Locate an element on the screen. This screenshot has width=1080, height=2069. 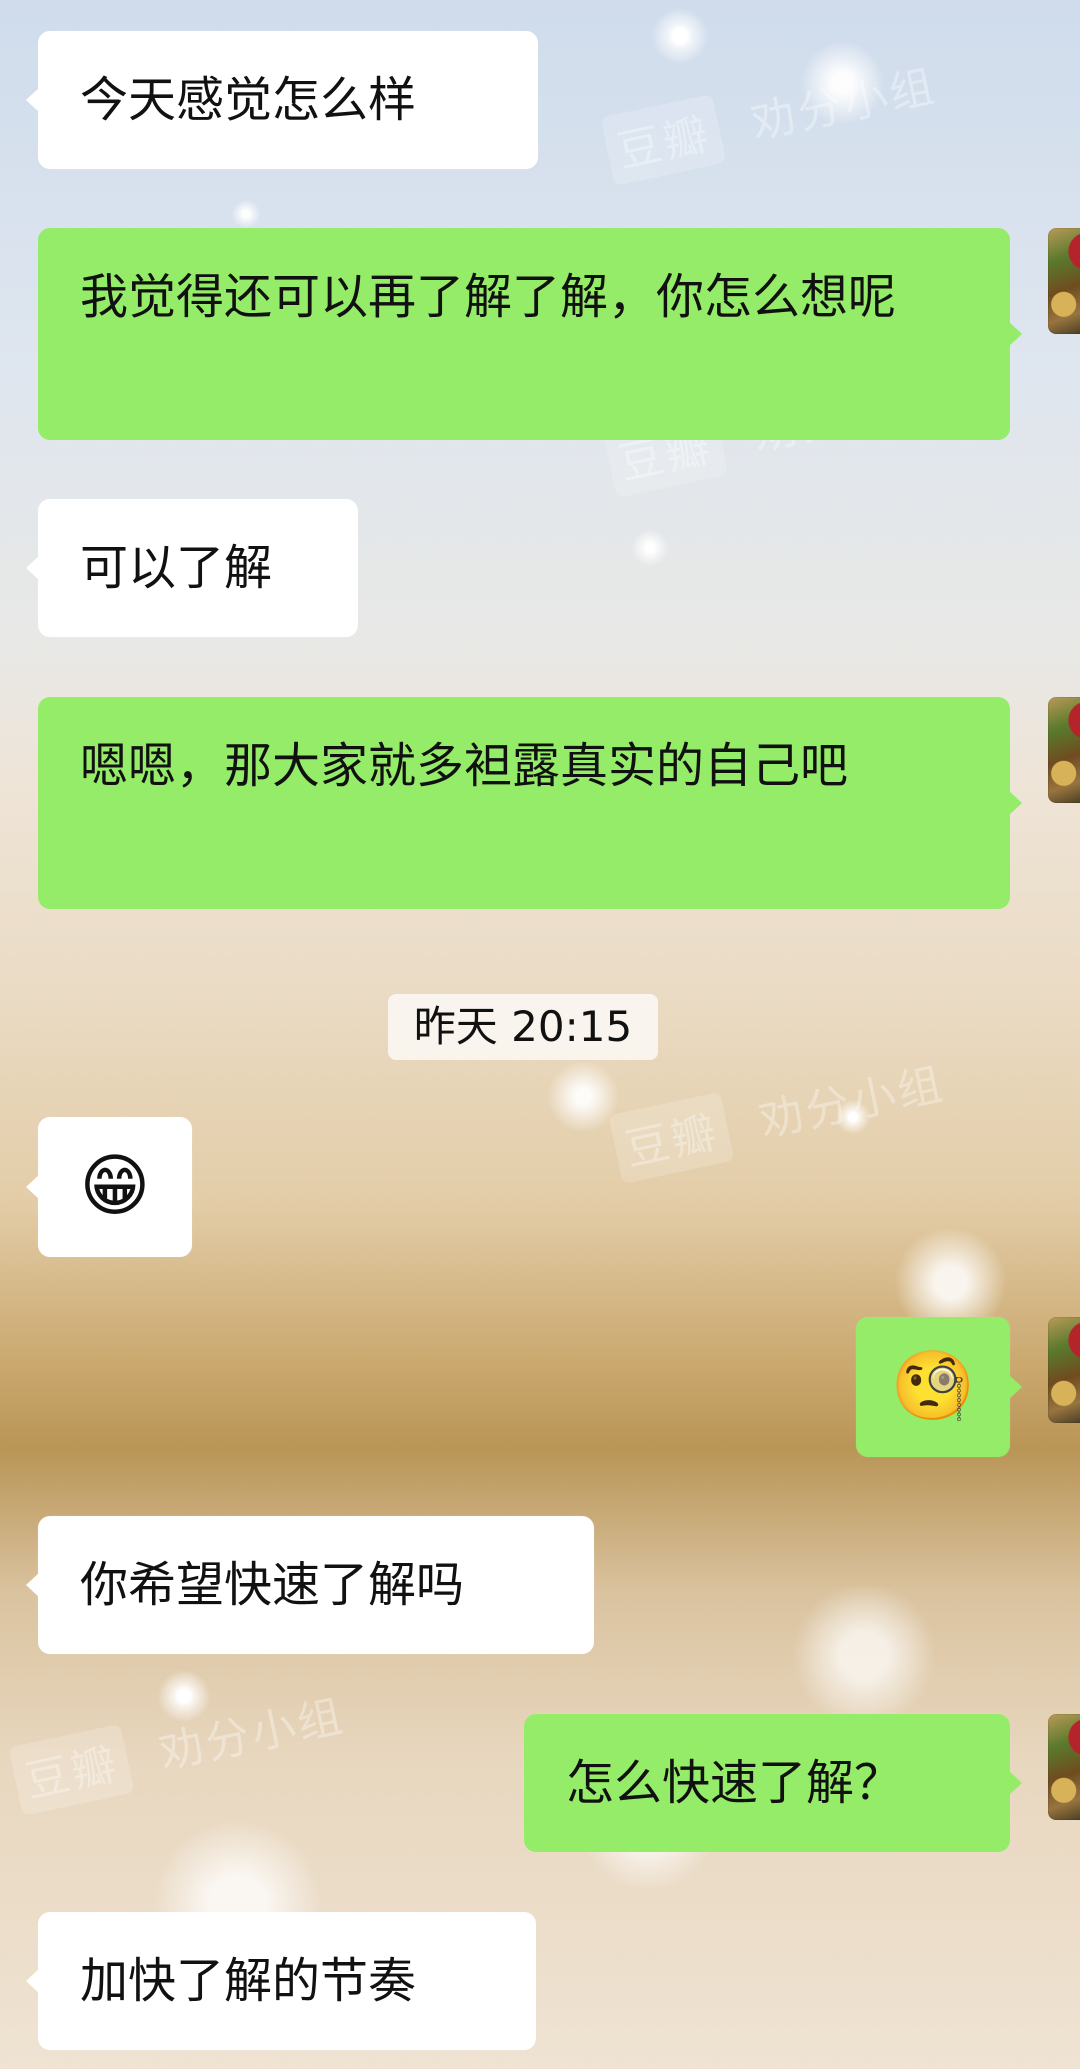
message-text: 可以了解 is located at coordinates (176, 568).